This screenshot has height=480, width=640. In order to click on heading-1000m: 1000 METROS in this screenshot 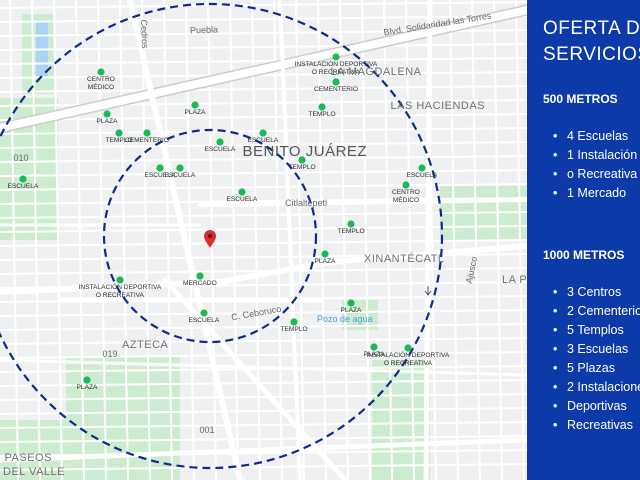, I will do `click(584, 255)`.